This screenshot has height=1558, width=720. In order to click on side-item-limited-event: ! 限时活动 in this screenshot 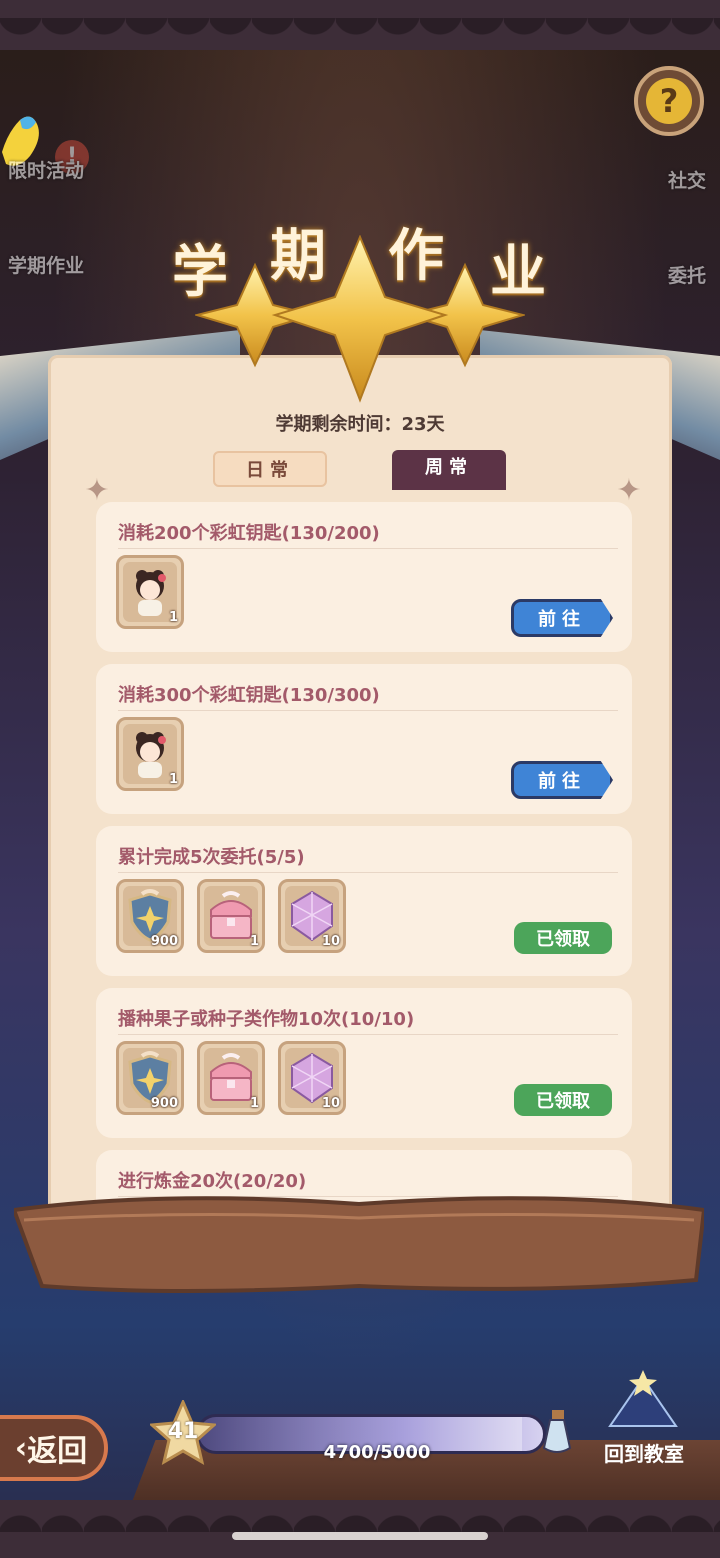, I will do `click(55, 147)`.